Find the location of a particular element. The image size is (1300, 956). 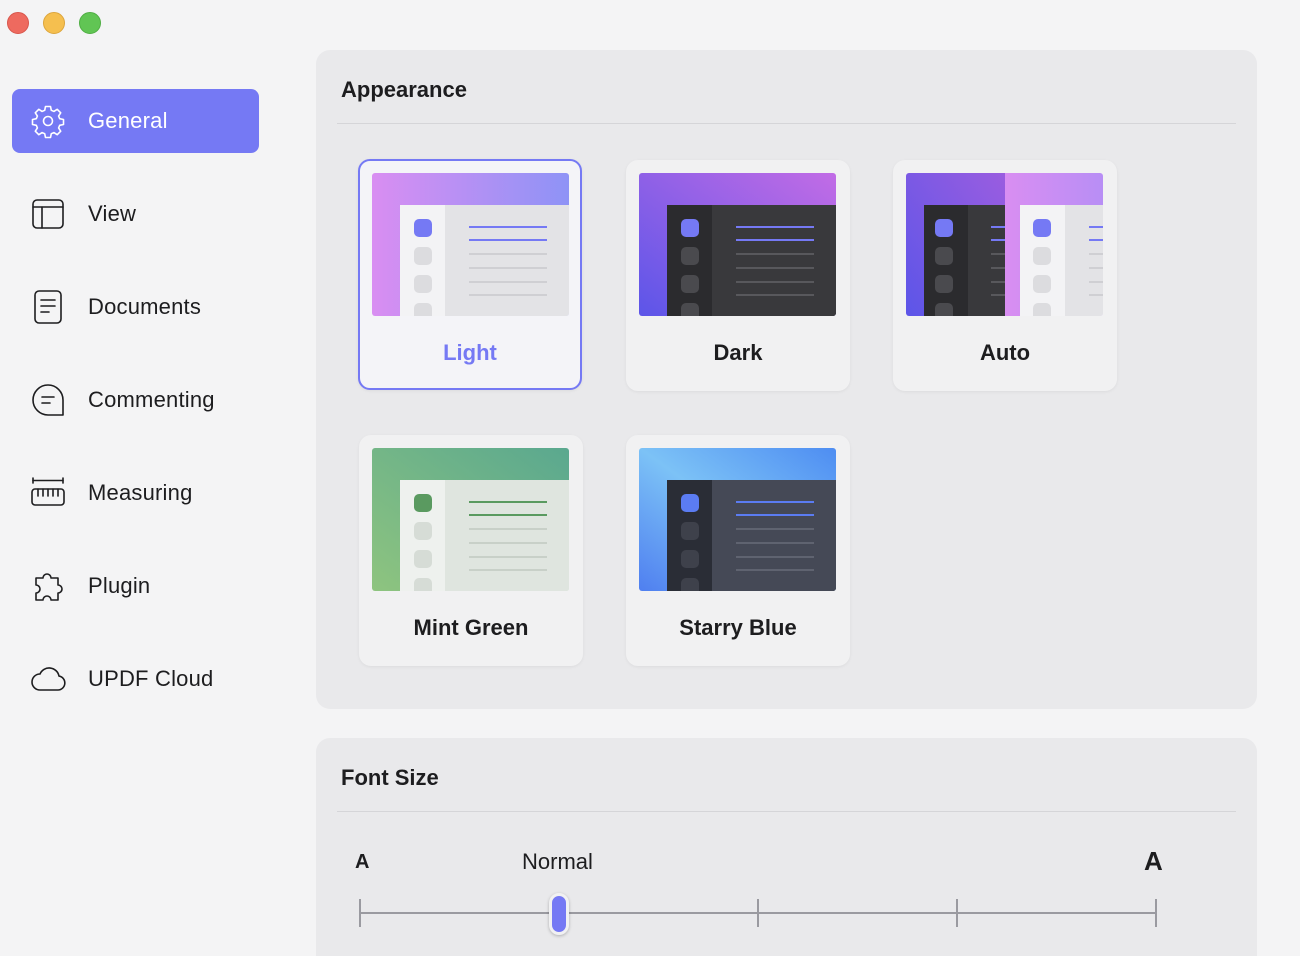

theme-card-starry-blue: Starry Blue is located at coordinates (738, 550).